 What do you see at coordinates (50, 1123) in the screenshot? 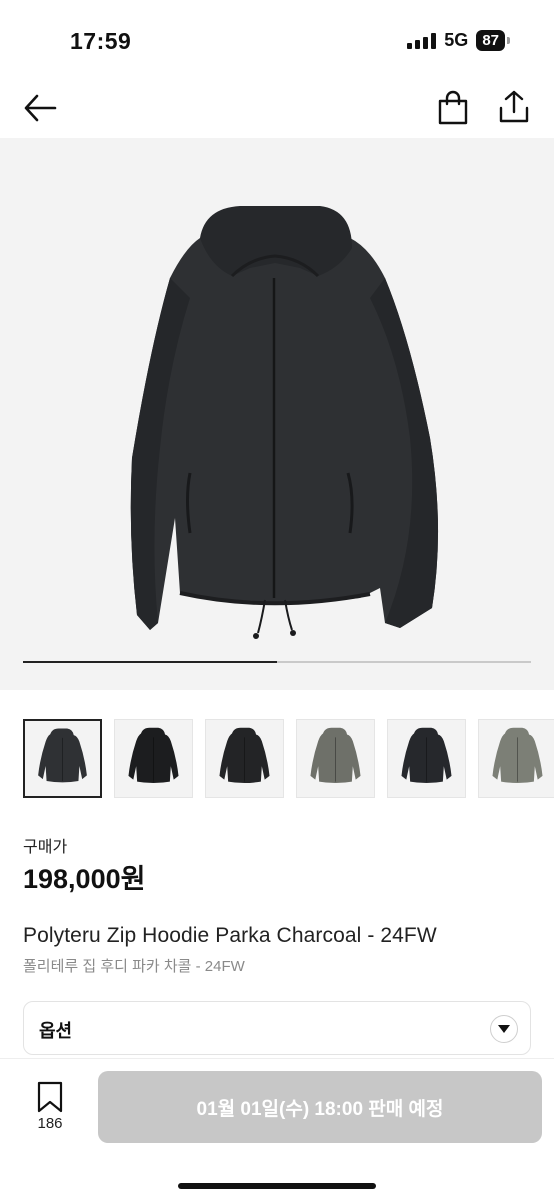
I see `bookmark-count: 186` at bounding box center [50, 1123].